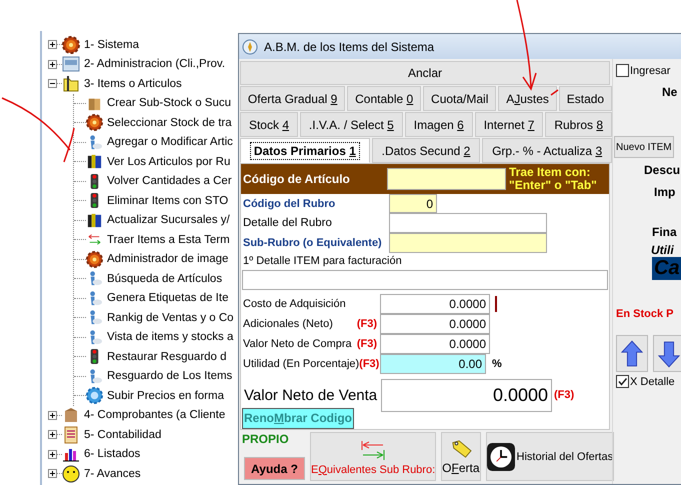 The image size is (681, 485). I want to click on tree-item: 4- Comprobantes (a Cliente, so click(155, 415).